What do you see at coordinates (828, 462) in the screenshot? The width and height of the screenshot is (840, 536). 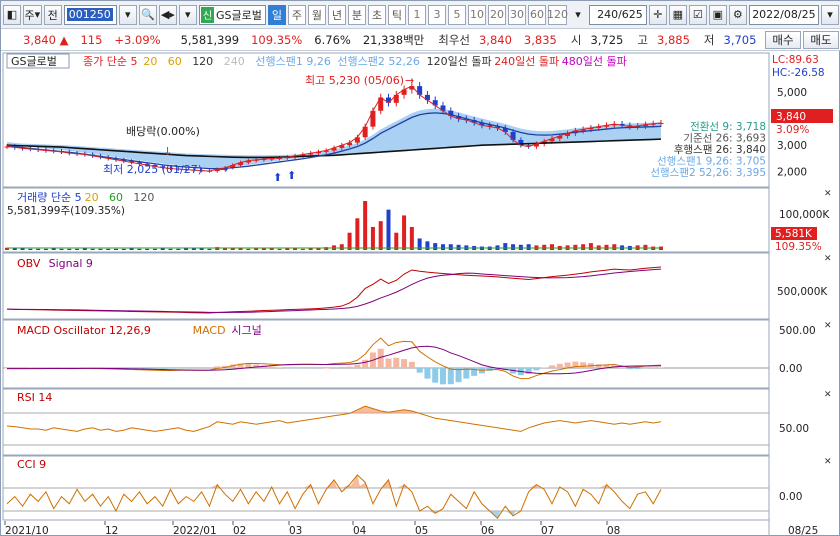 I see `close-cci-panel-icon: ✕` at bounding box center [828, 462].